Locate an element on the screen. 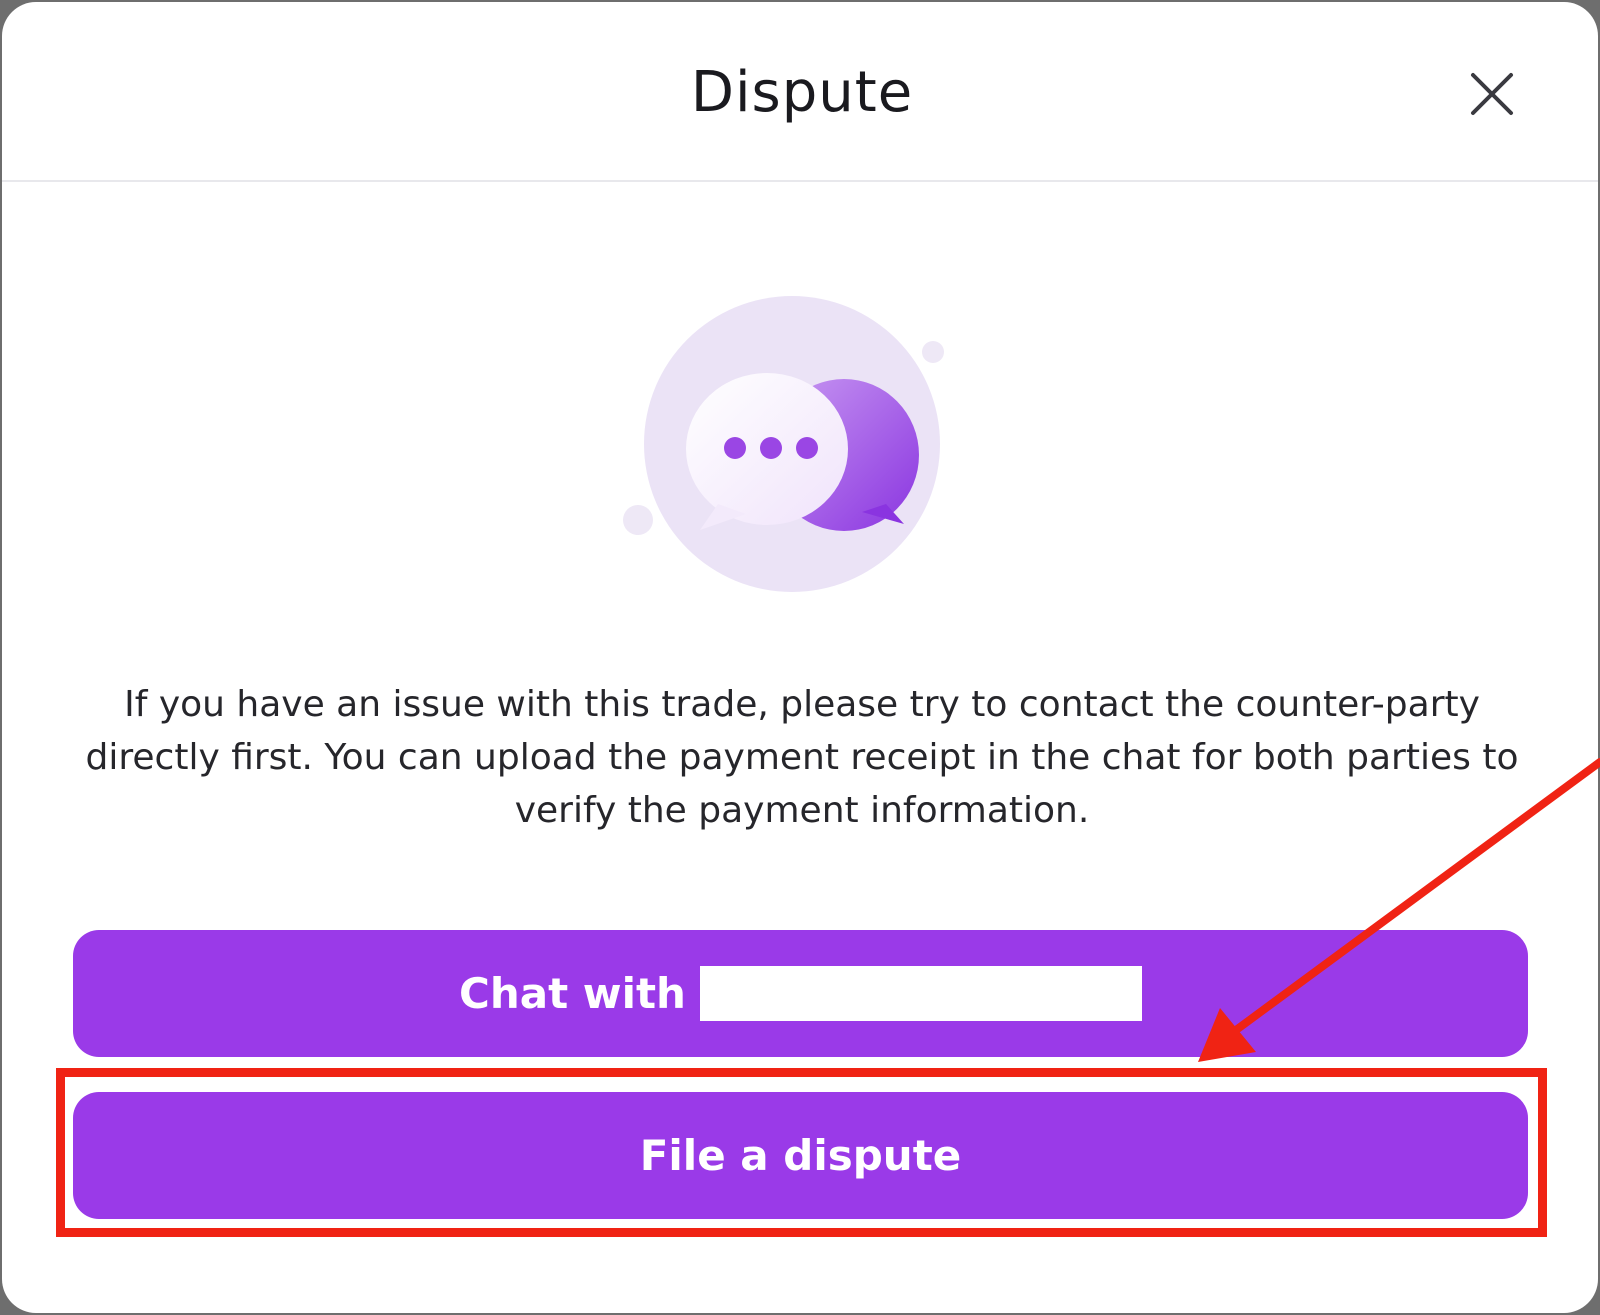 This screenshot has height=1315, width=1600. chat-button-label: Chat with is located at coordinates (572, 993).